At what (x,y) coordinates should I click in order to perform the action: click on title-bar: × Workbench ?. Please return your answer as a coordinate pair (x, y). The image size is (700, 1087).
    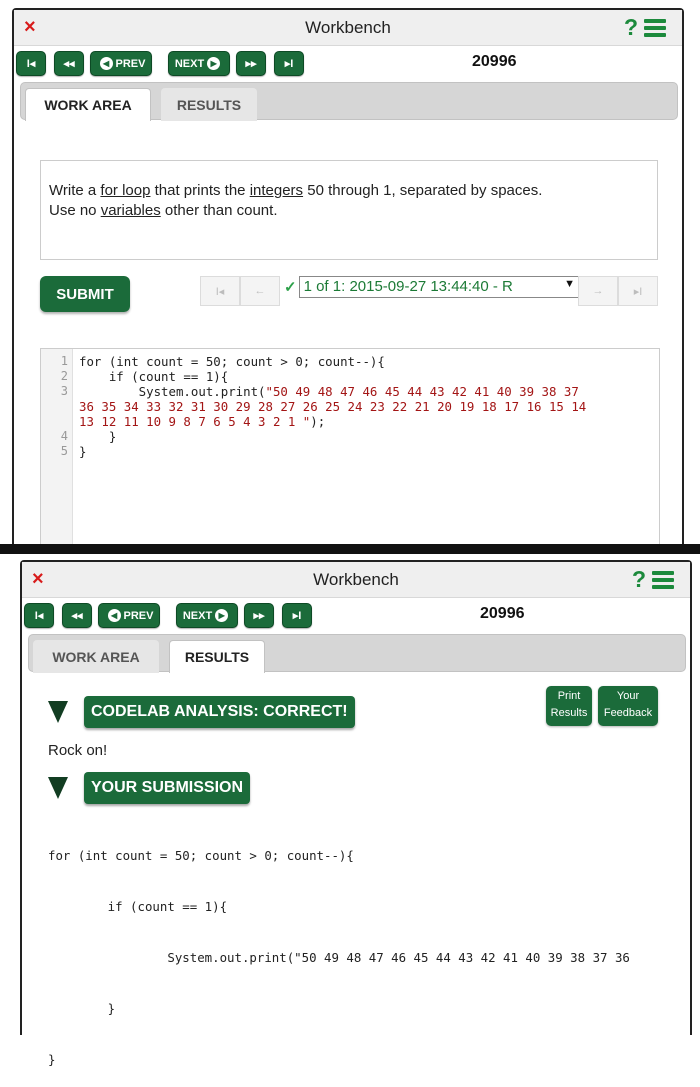
    Looking at the image, I should click on (356, 580).